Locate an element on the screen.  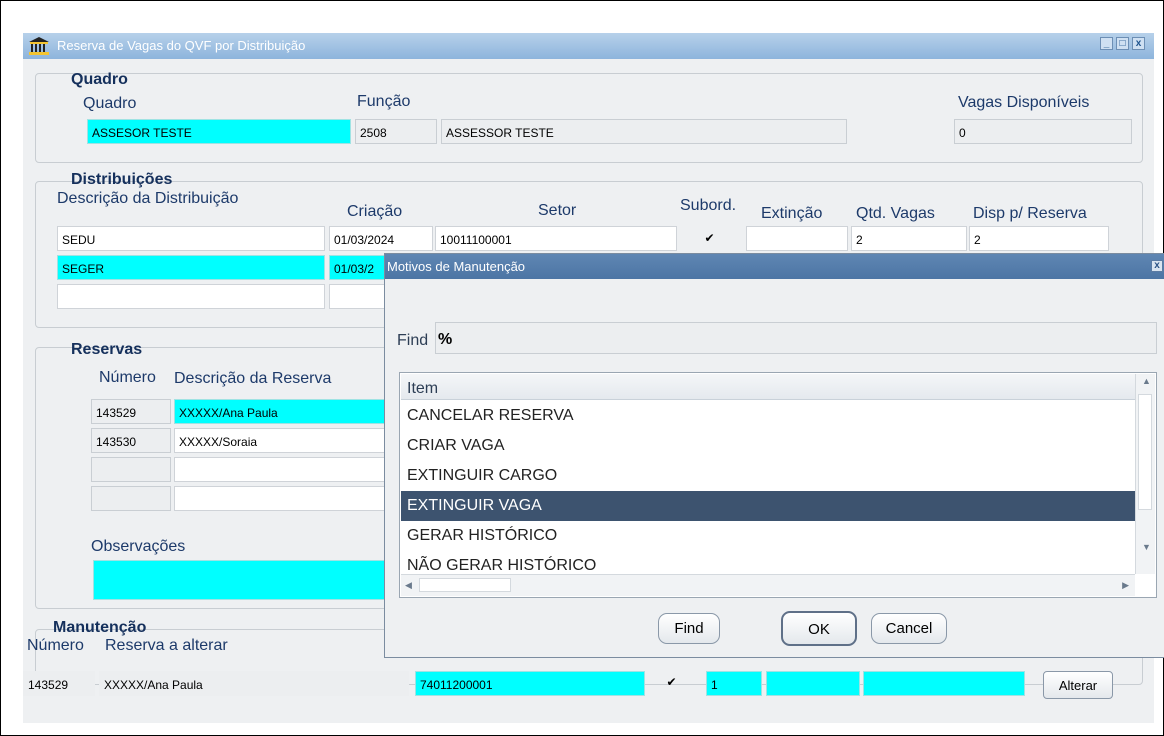
list-horizontal-scrollbar: ◀ ▶ is located at coordinates (768, 585).